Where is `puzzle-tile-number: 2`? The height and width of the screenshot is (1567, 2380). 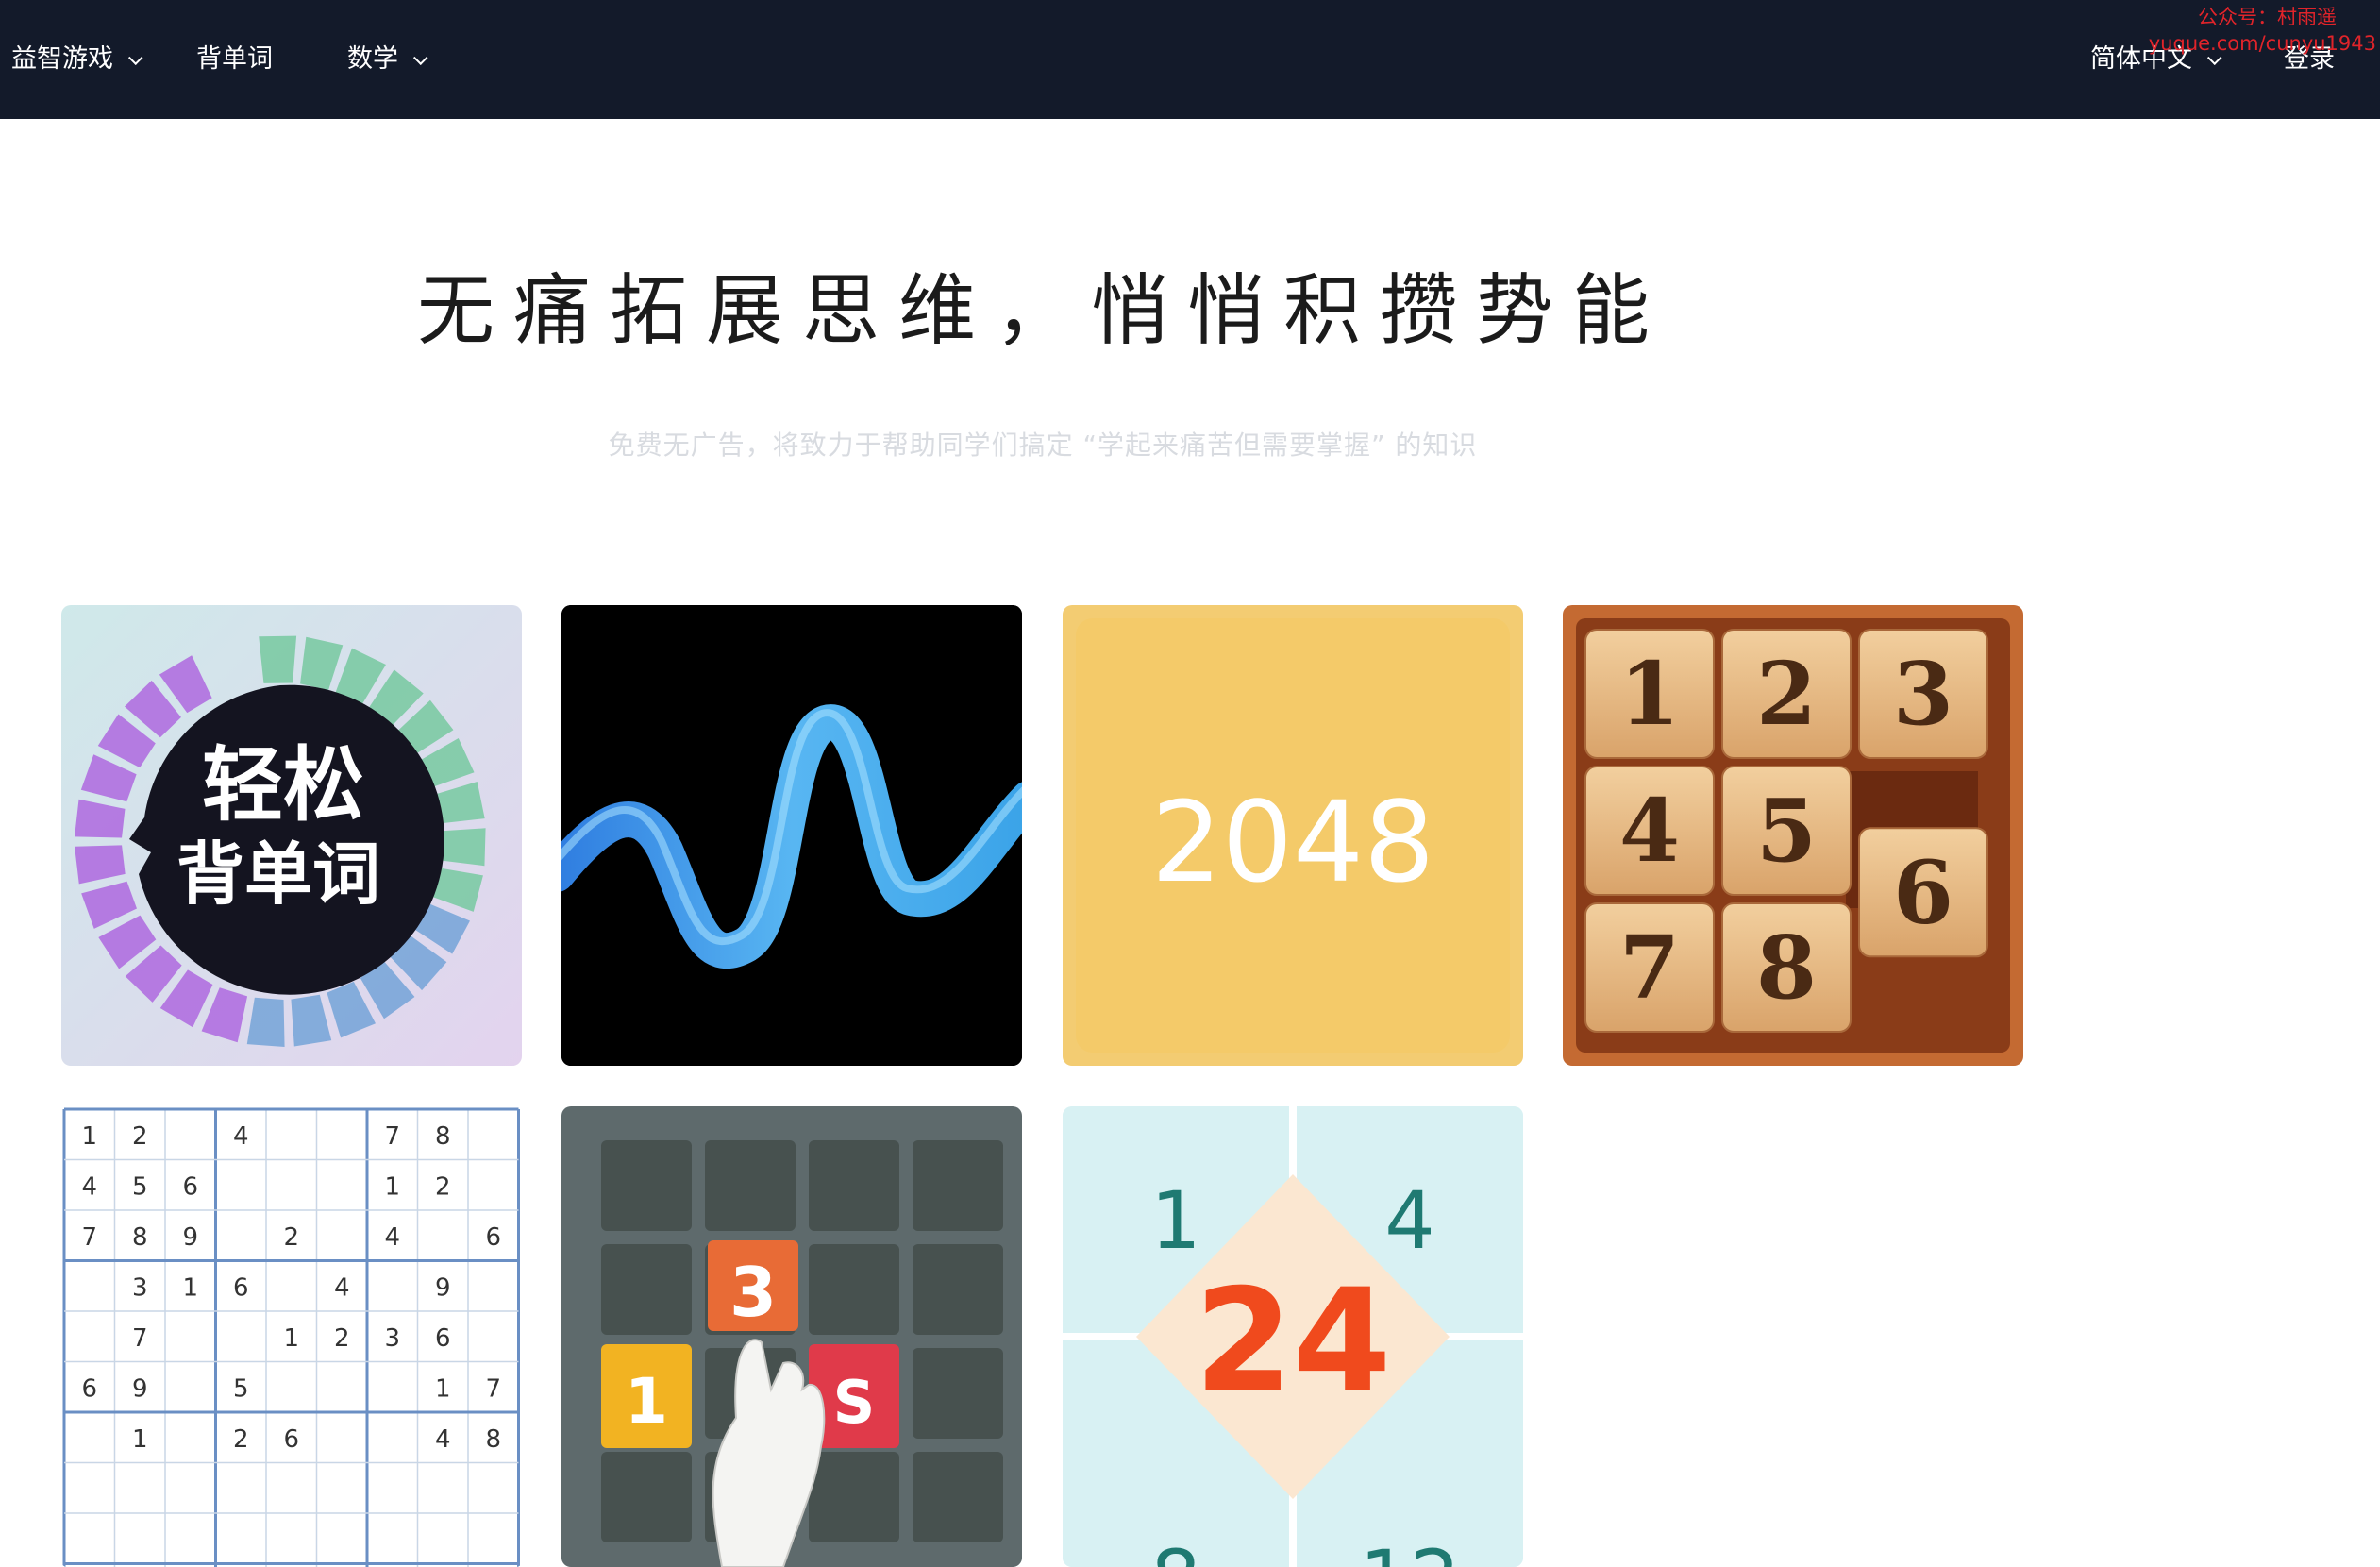
puzzle-tile-number: 2 is located at coordinates (1786, 694).